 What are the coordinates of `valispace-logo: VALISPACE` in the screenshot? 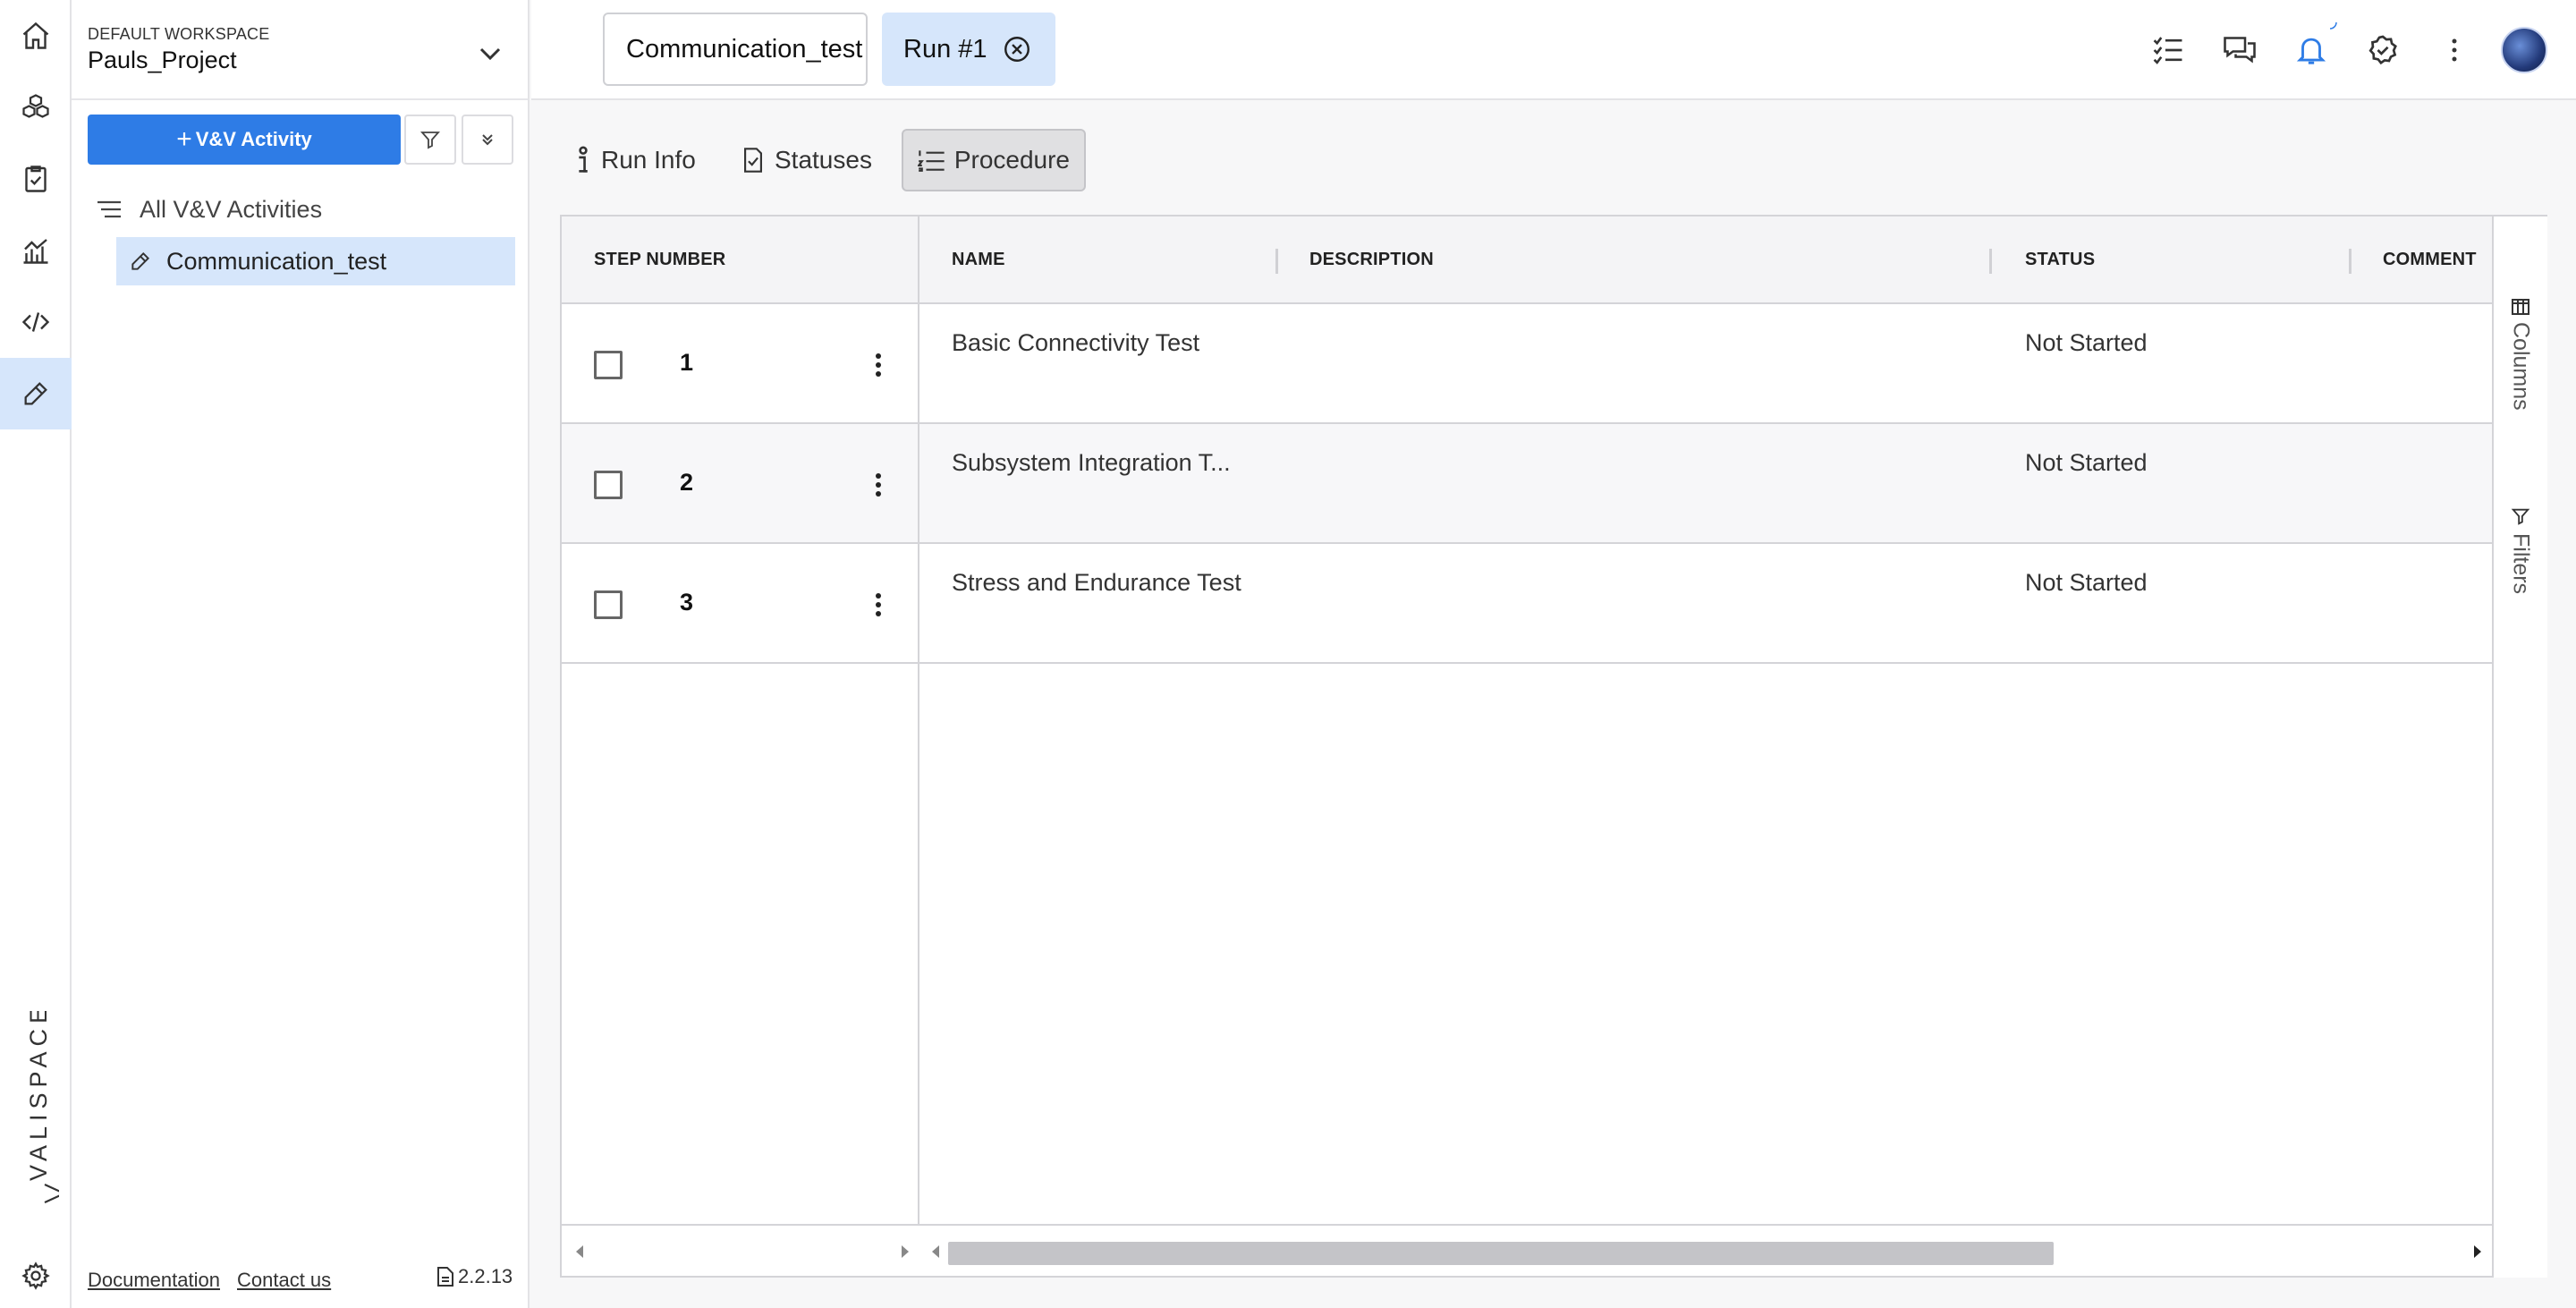 It's located at (36, 1109).